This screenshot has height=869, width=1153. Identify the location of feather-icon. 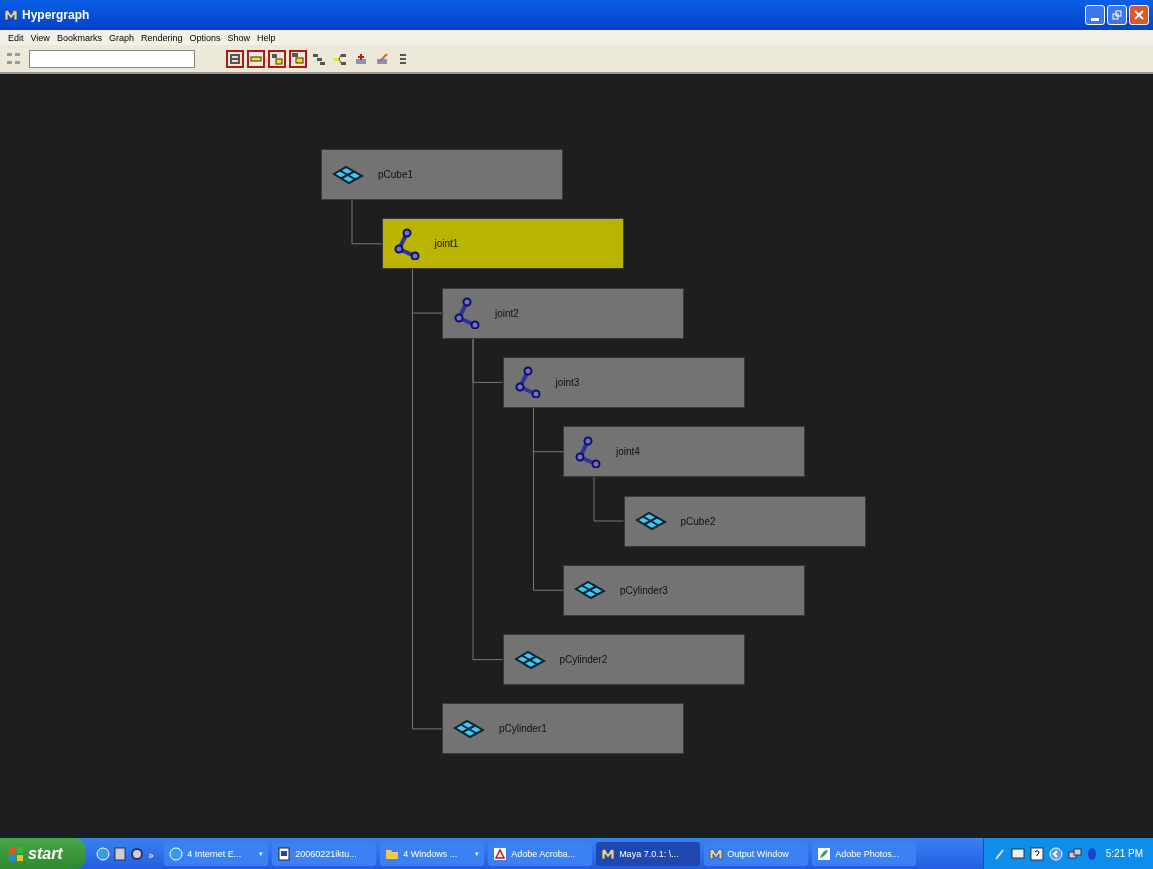
(824, 853).